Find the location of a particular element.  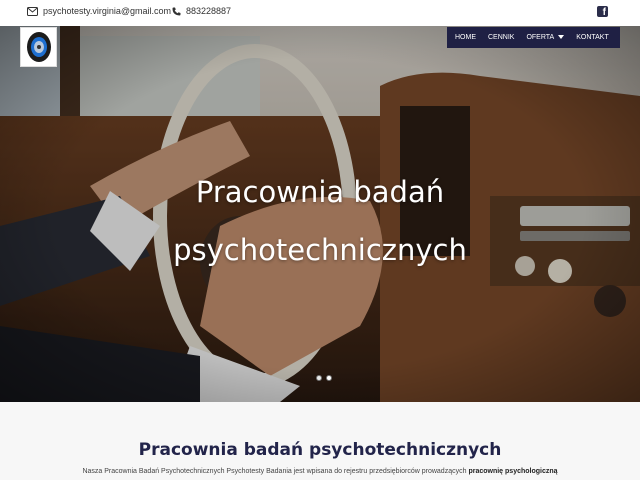

nav-oferta-label: OFERTA is located at coordinates (540, 37).